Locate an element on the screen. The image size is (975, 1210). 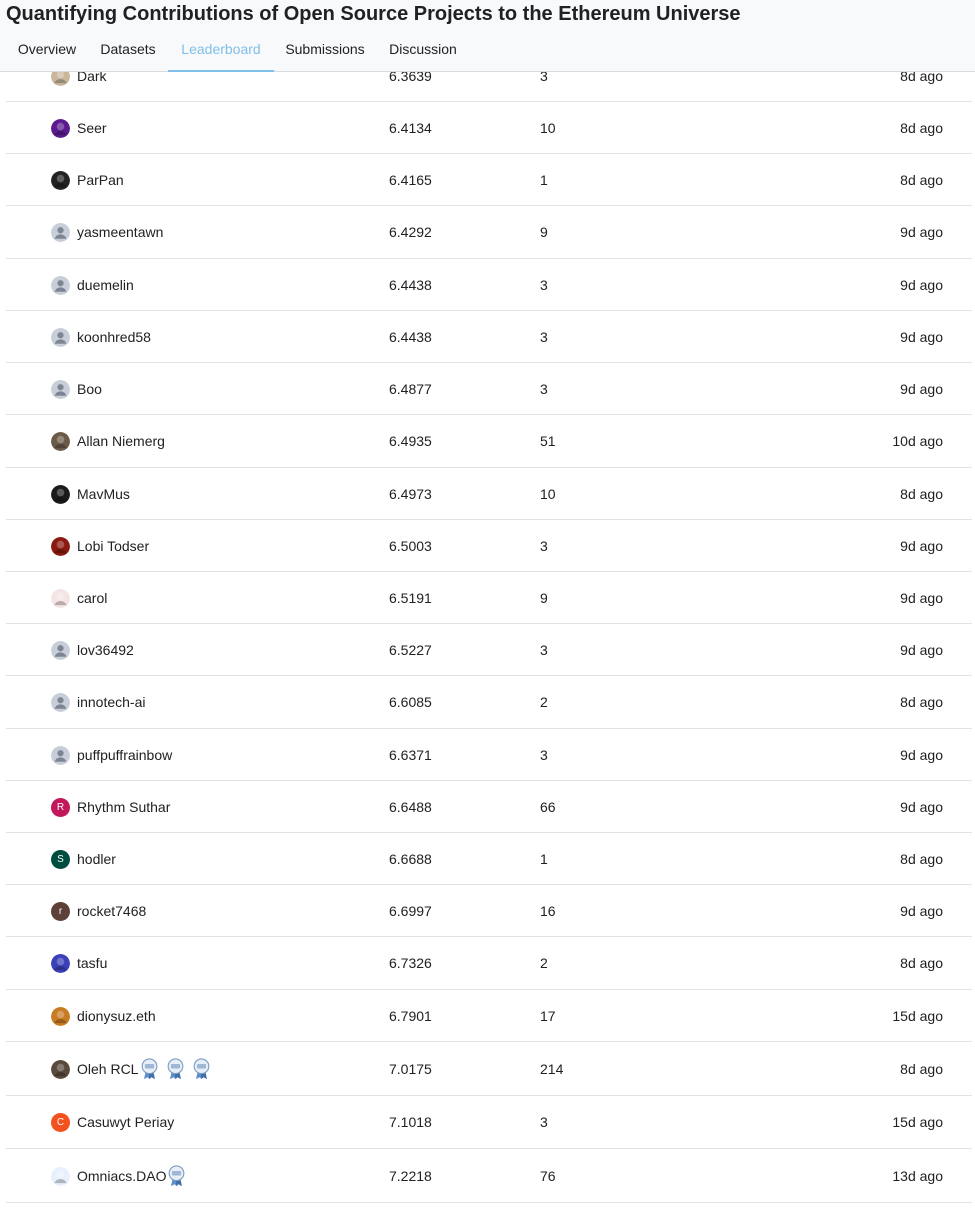
score-value: 7.2218 is located at coordinates (410, 1176).